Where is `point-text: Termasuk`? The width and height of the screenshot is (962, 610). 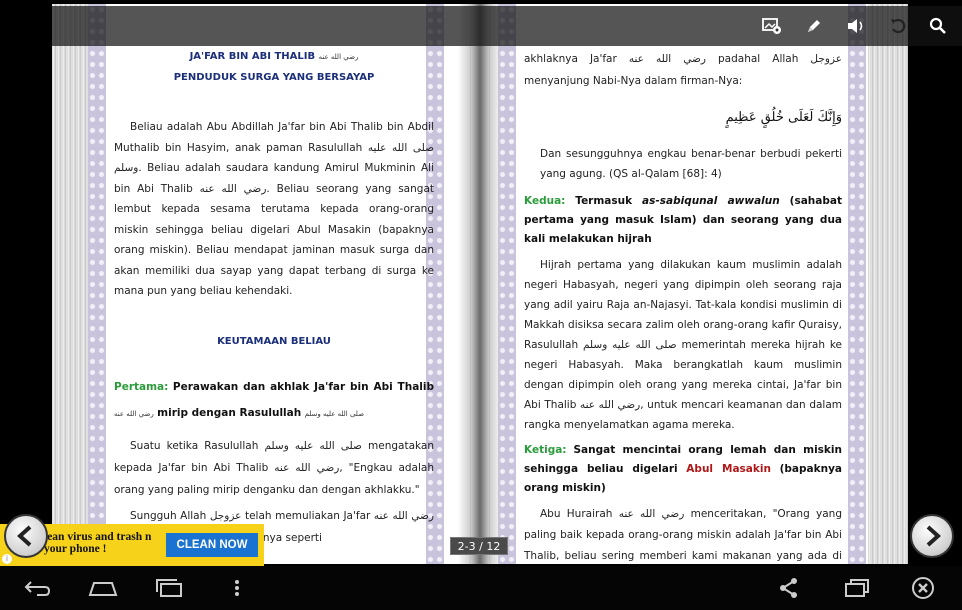
point-text: Termasuk is located at coordinates (604, 201).